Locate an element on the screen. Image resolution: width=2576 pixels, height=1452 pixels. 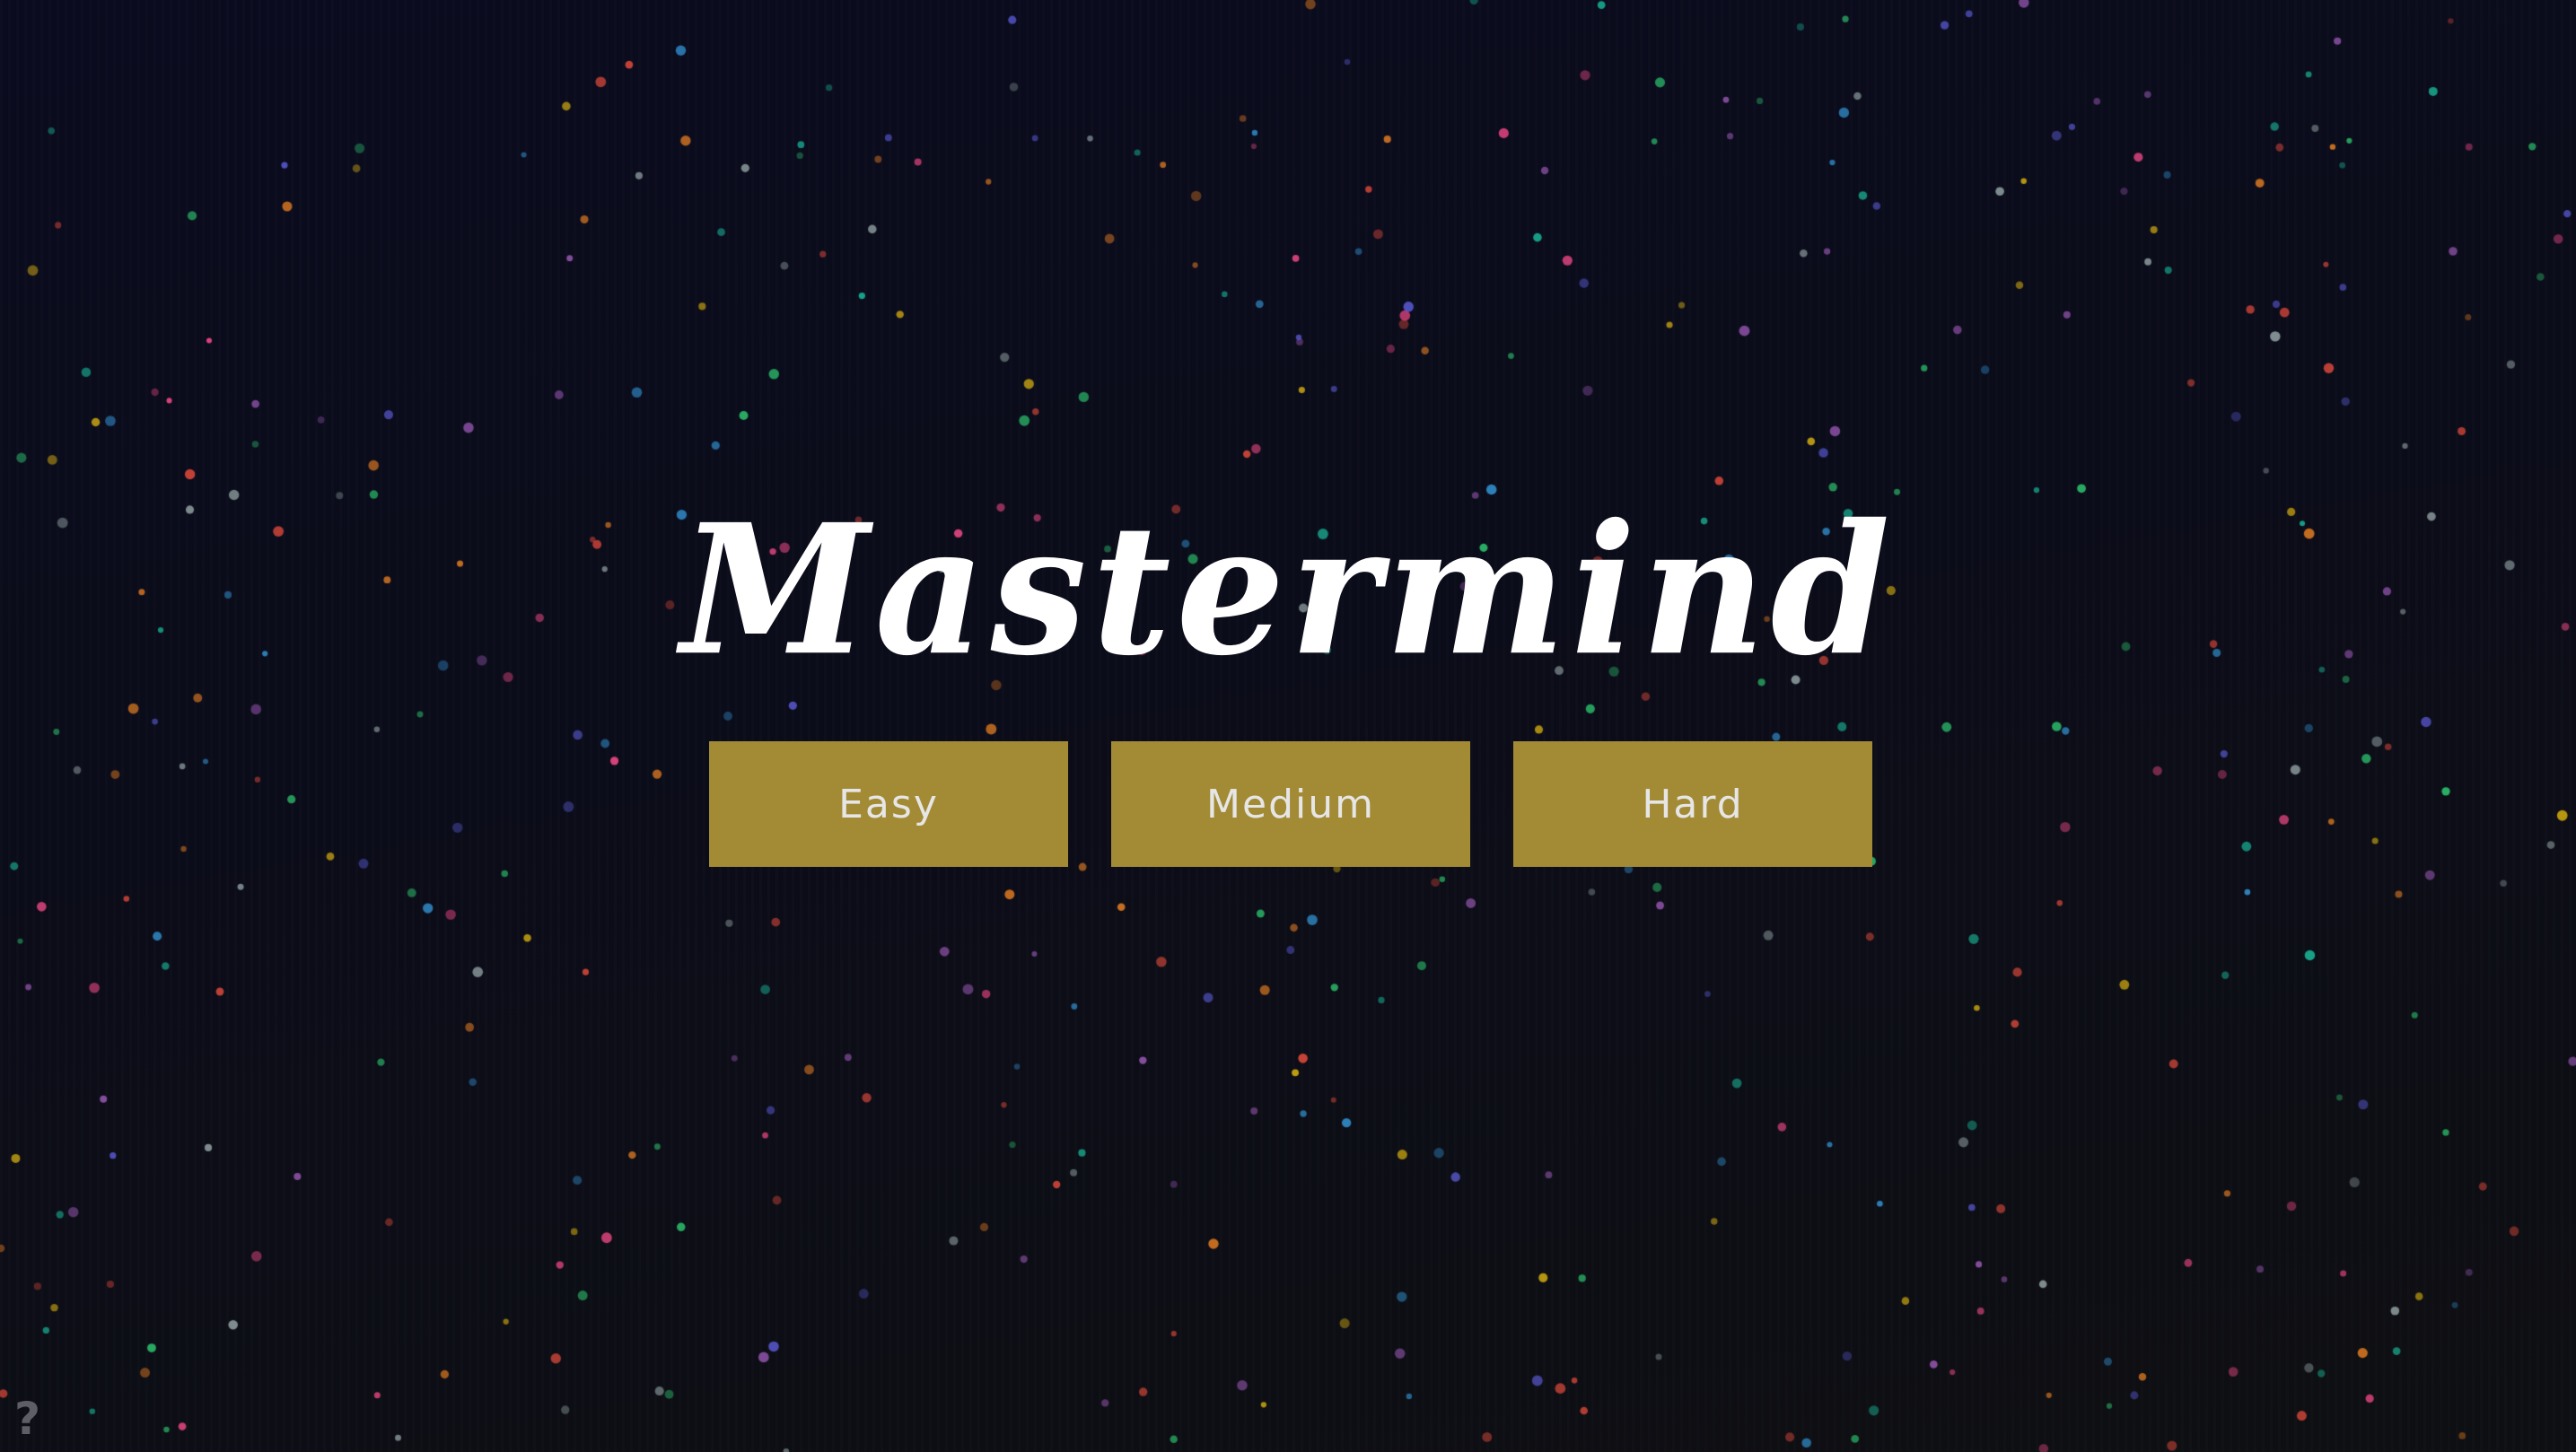
difficulty-selector: Easy Medium Hard is located at coordinates (1290, 804).